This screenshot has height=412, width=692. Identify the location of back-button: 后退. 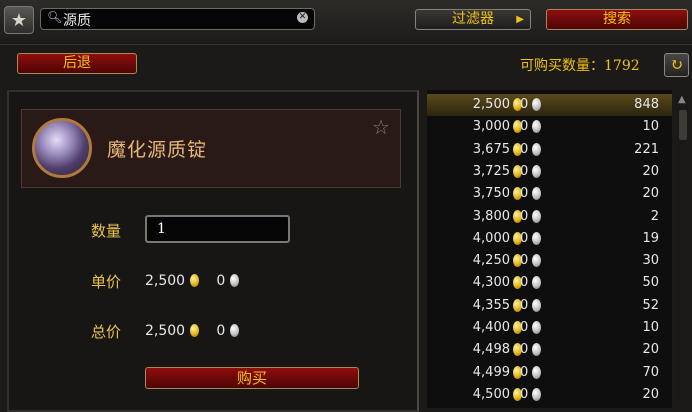
(77, 63).